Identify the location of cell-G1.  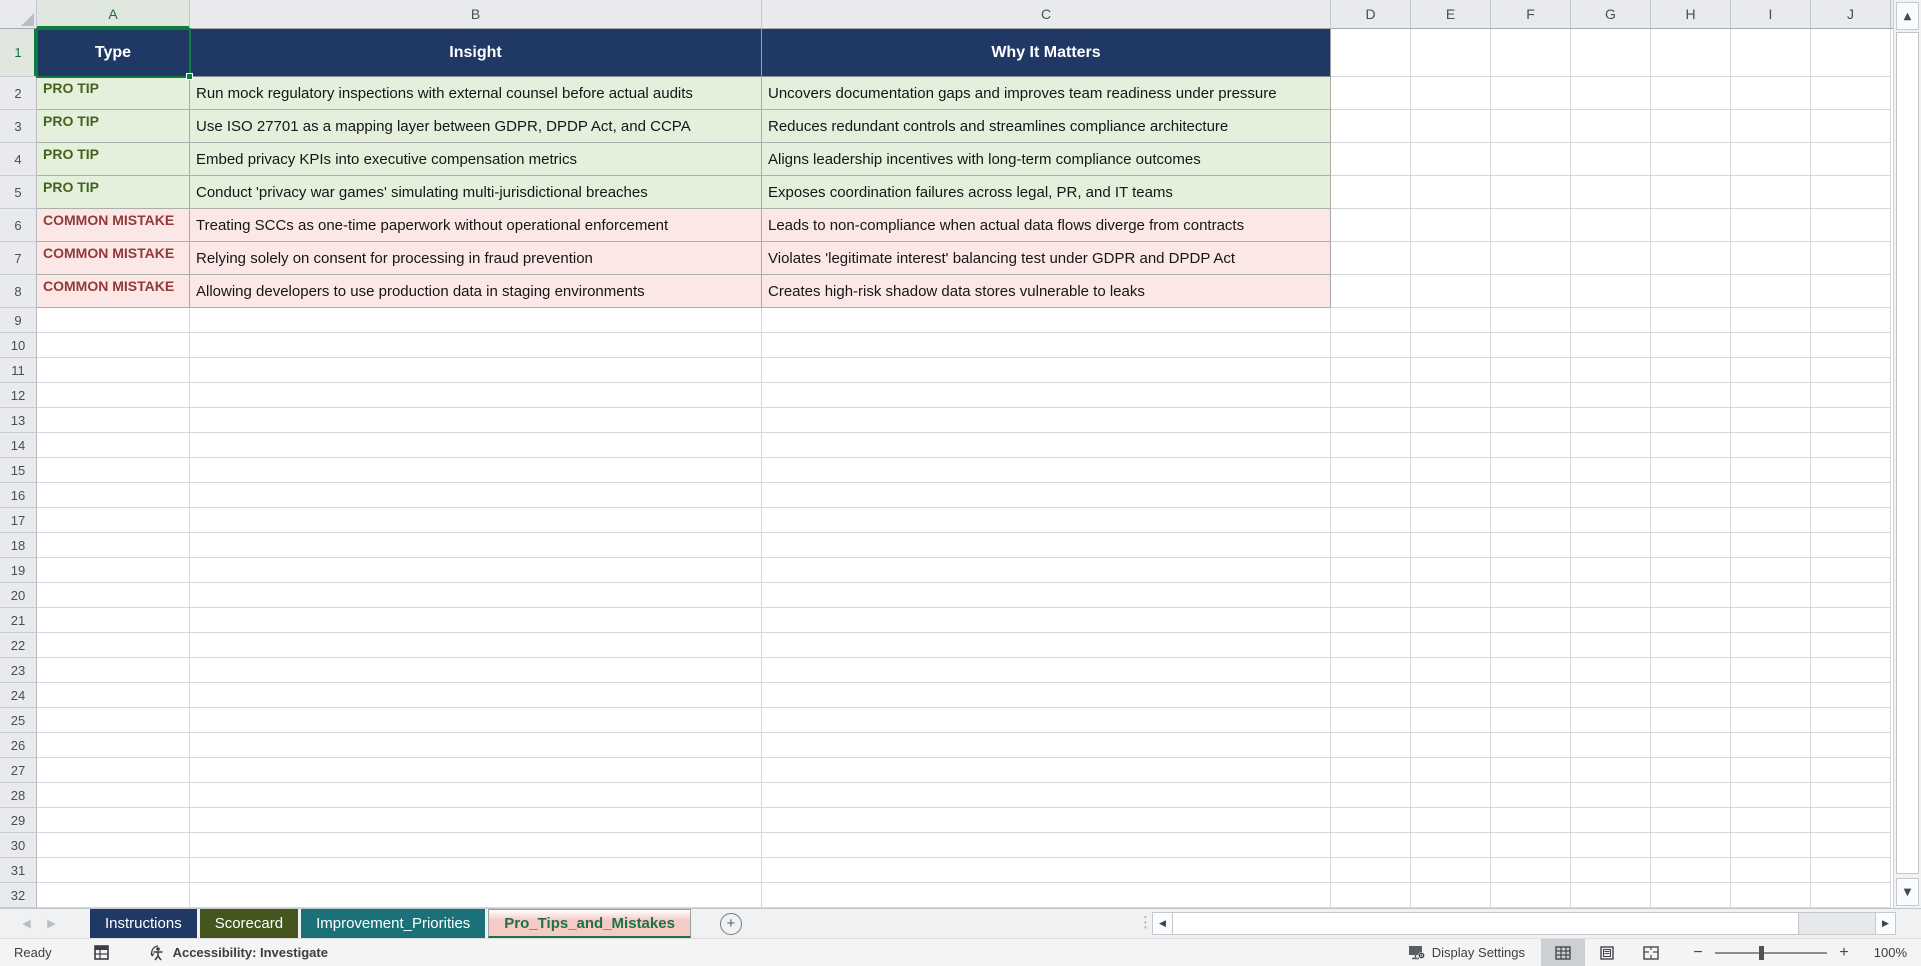
(1611, 53).